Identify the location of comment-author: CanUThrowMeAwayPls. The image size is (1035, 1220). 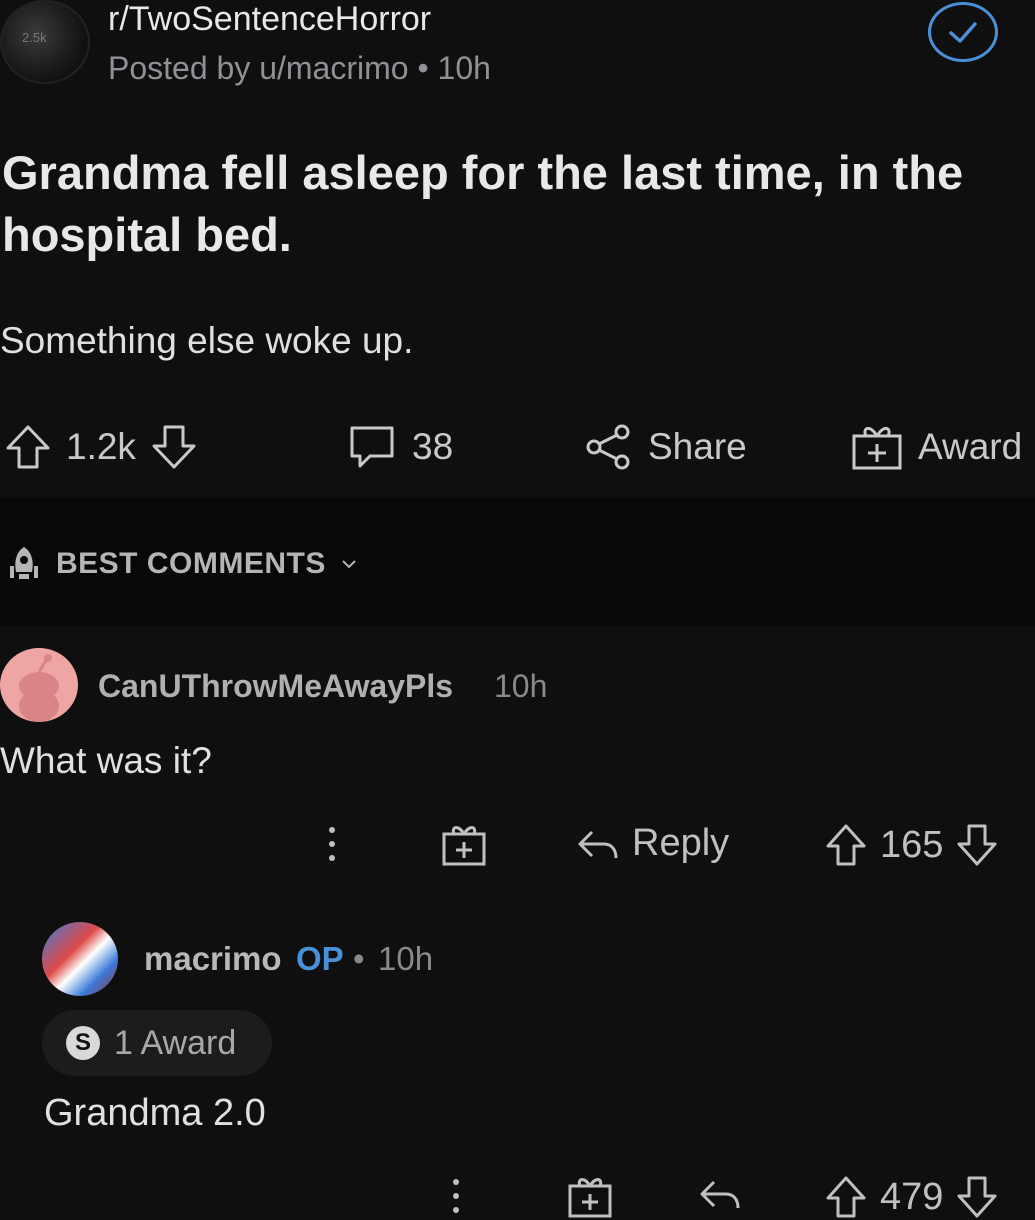
(275, 686).